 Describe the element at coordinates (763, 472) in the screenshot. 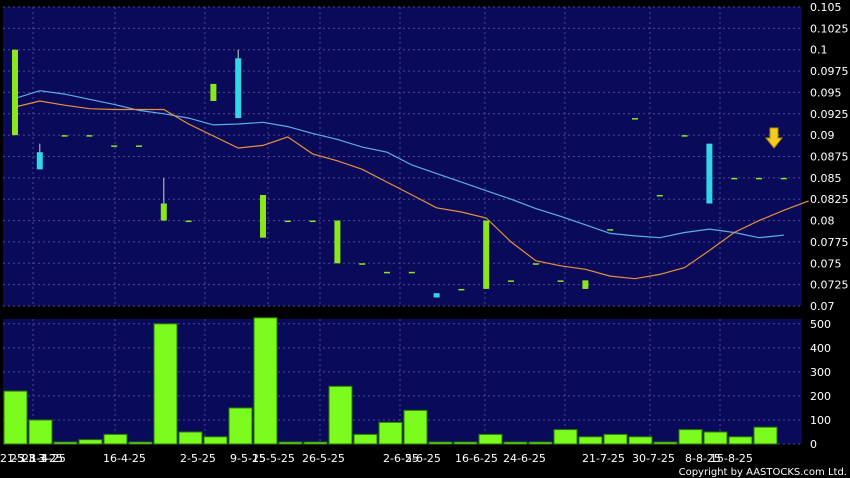

I see `copyright-text: Copyright by AASTOCKS.com Ltd.` at that location.